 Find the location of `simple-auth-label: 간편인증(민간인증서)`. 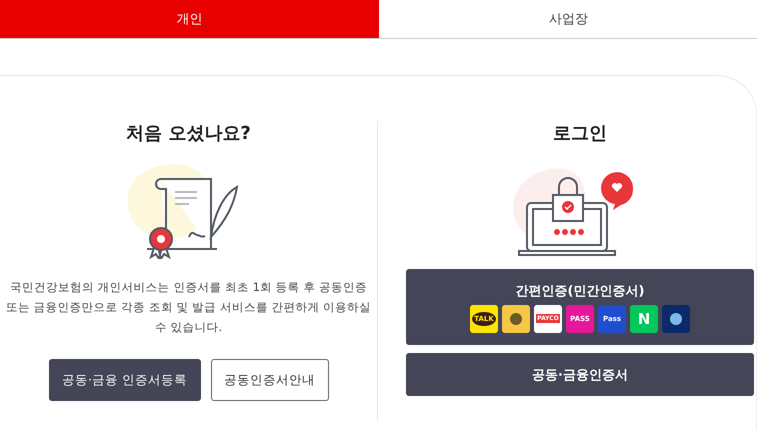

simple-auth-label: 간편인증(민간인증서) is located at coordinates (580, 291).